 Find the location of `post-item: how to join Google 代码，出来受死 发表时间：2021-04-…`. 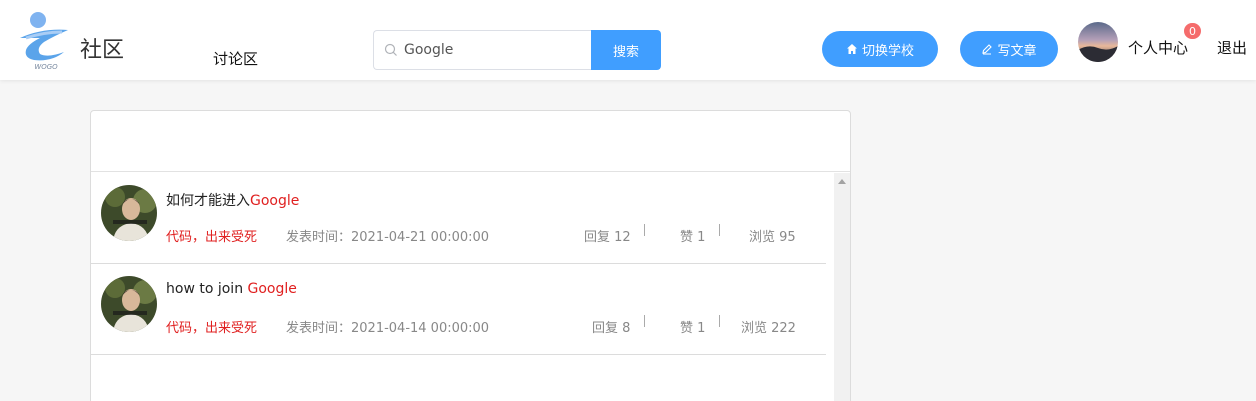

post-item: how to join Google 代码，出来受死 发表时间：2021-04-… is located at coordinates (458, 309).